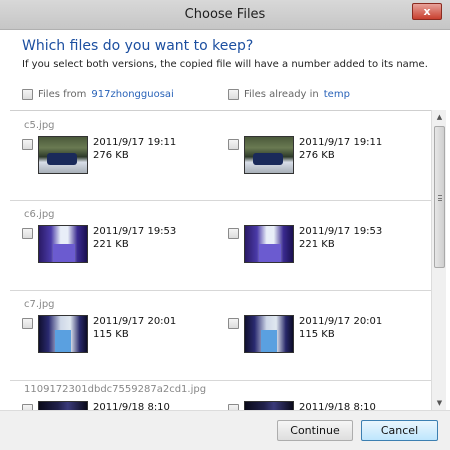 The height and width of the screenshot is (450, 450). I want to click on files-from-option: Files from 917zhongguosai, so click(98, 94).